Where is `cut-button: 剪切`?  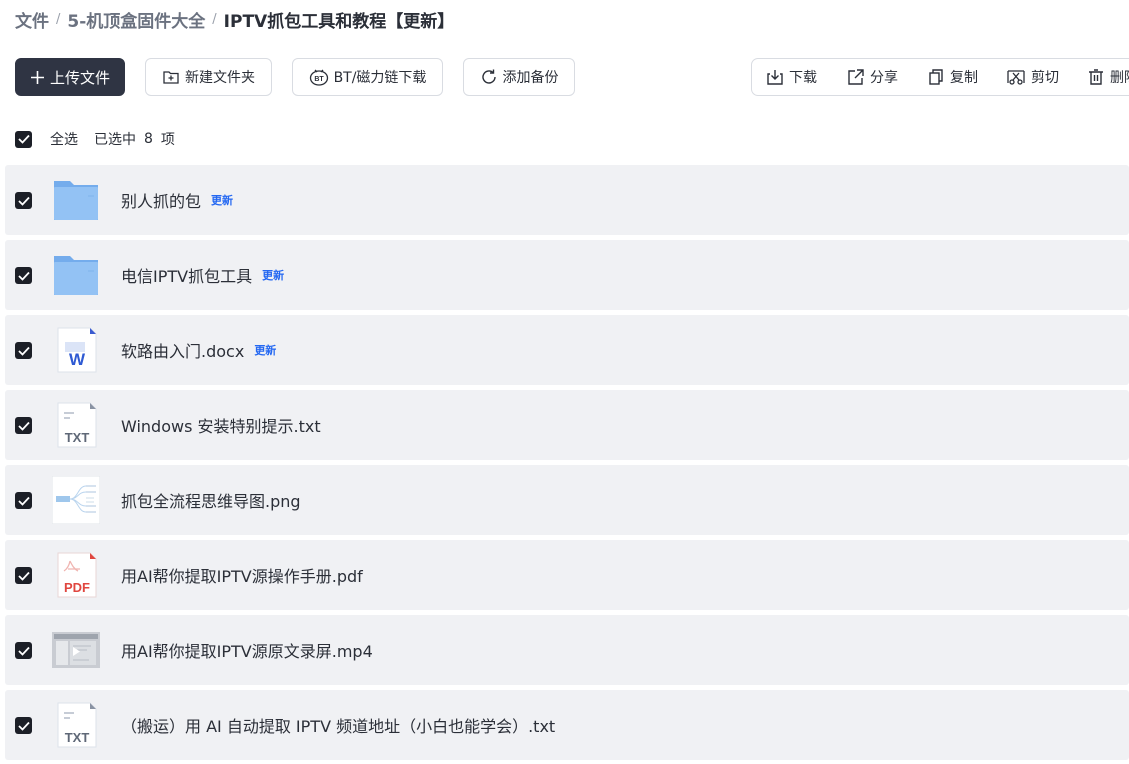 cut-button: 剪切 is located at coordinates (1032, 77).